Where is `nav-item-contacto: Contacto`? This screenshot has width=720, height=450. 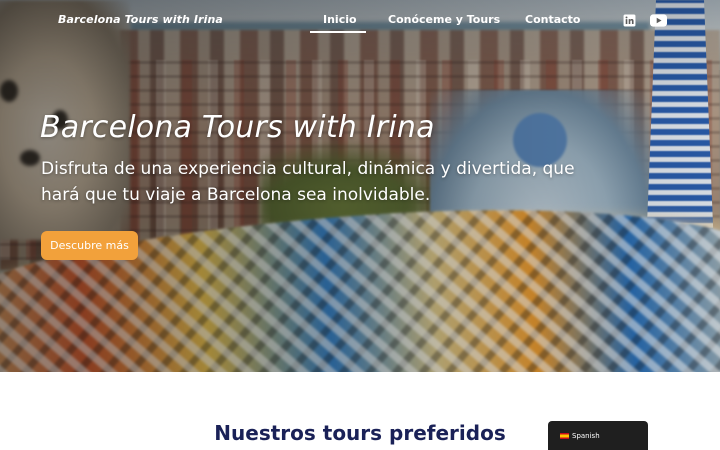
nav-item-contacto: Contacto is located at coordinates (552, 19).